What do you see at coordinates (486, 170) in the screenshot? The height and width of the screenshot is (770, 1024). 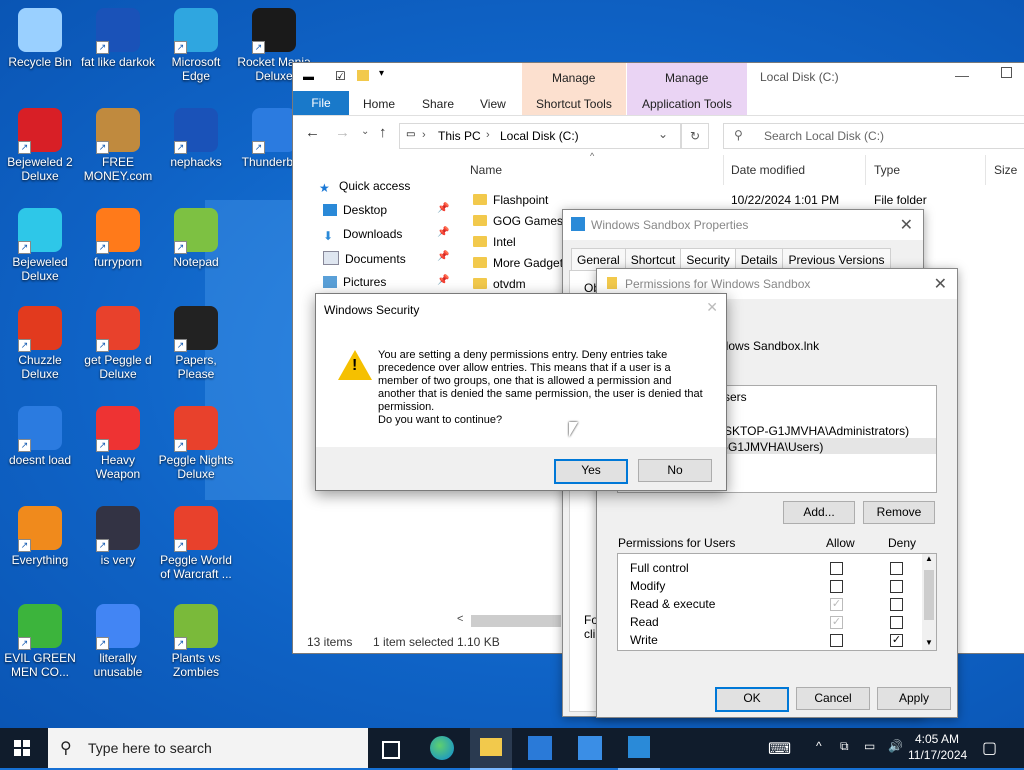 I see `column-name: Name` at bounding box center [486, 170].